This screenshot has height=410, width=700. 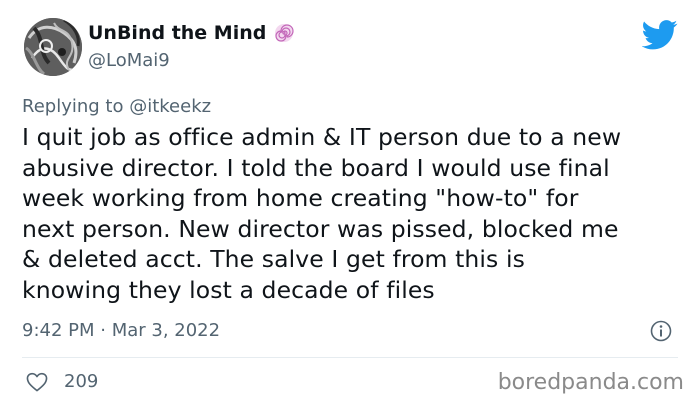 What do you see at coordinates (121, 330) in the screenshot?
I see `tweet-timestamp: 9:42 PM · Mar 3, 2022` at bounding box center [121, 330].